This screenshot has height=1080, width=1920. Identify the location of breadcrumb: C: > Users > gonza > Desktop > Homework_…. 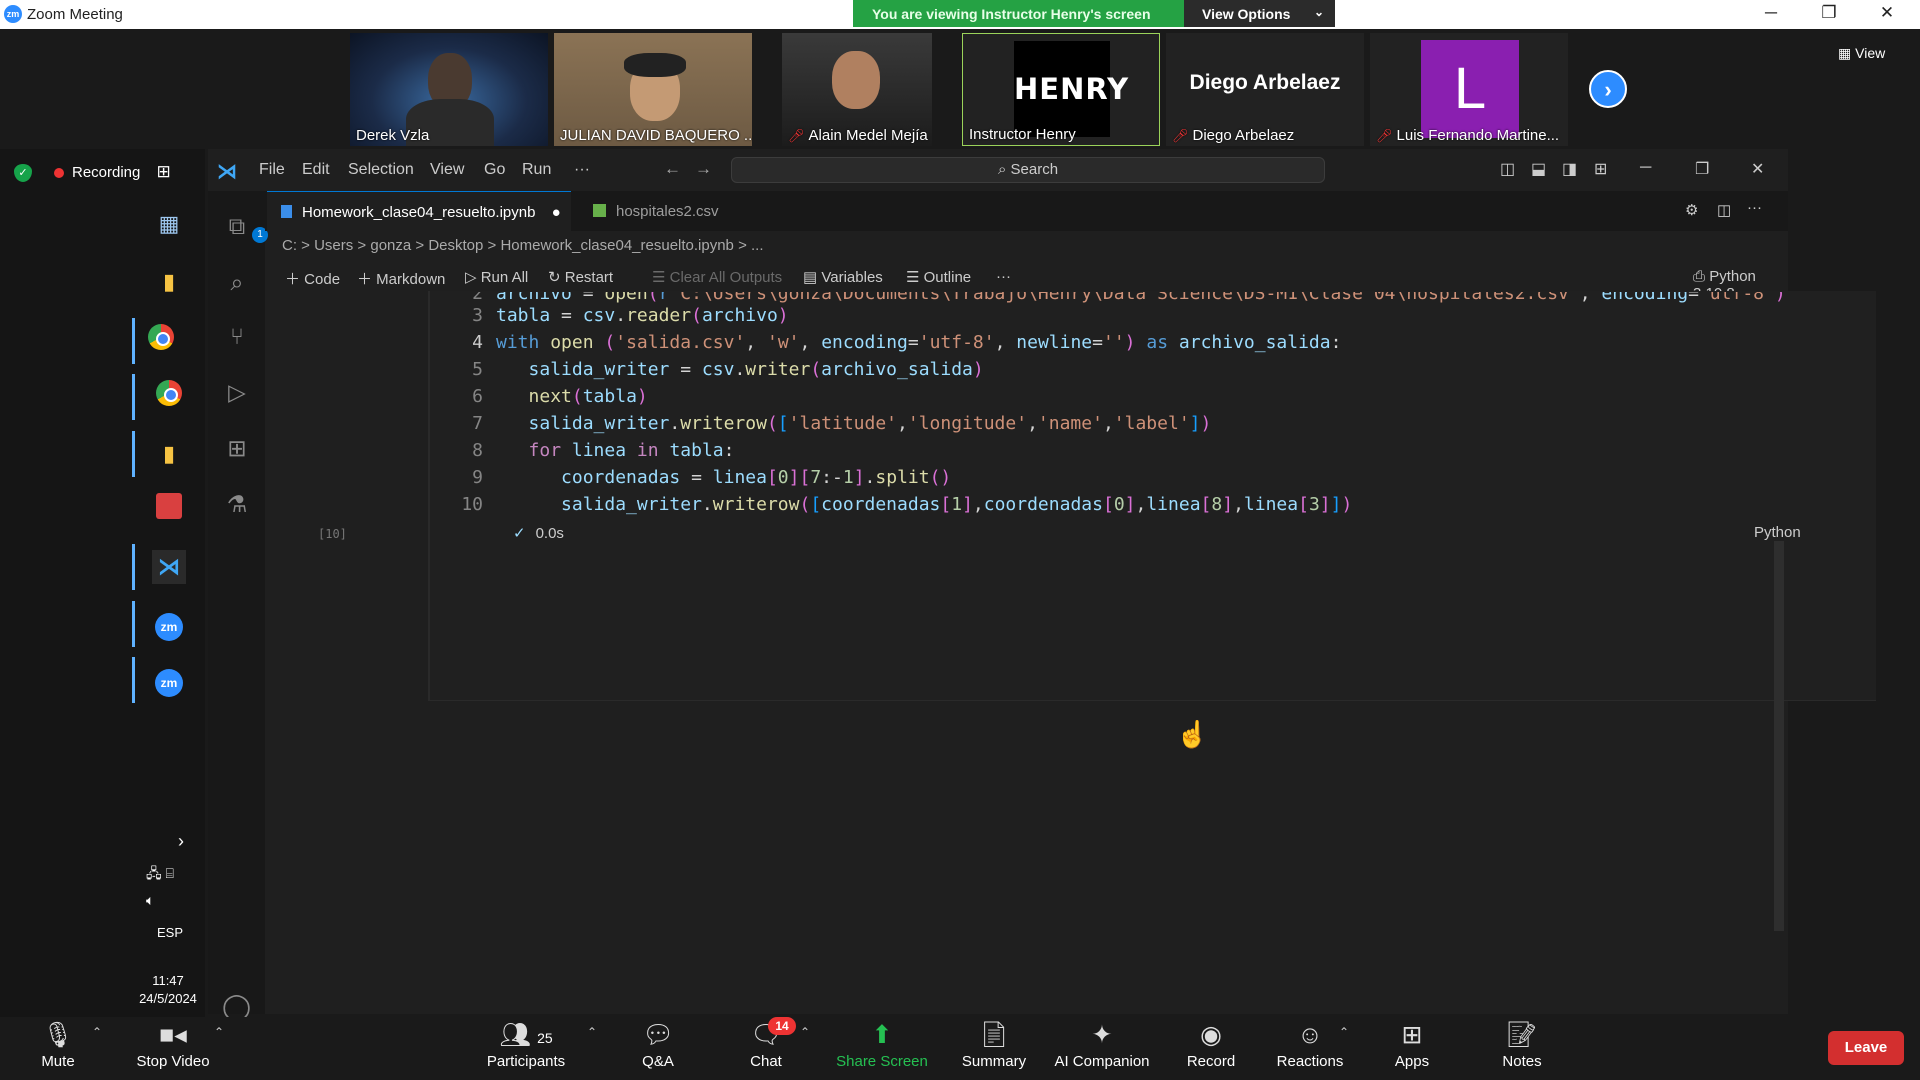
(523, 245).